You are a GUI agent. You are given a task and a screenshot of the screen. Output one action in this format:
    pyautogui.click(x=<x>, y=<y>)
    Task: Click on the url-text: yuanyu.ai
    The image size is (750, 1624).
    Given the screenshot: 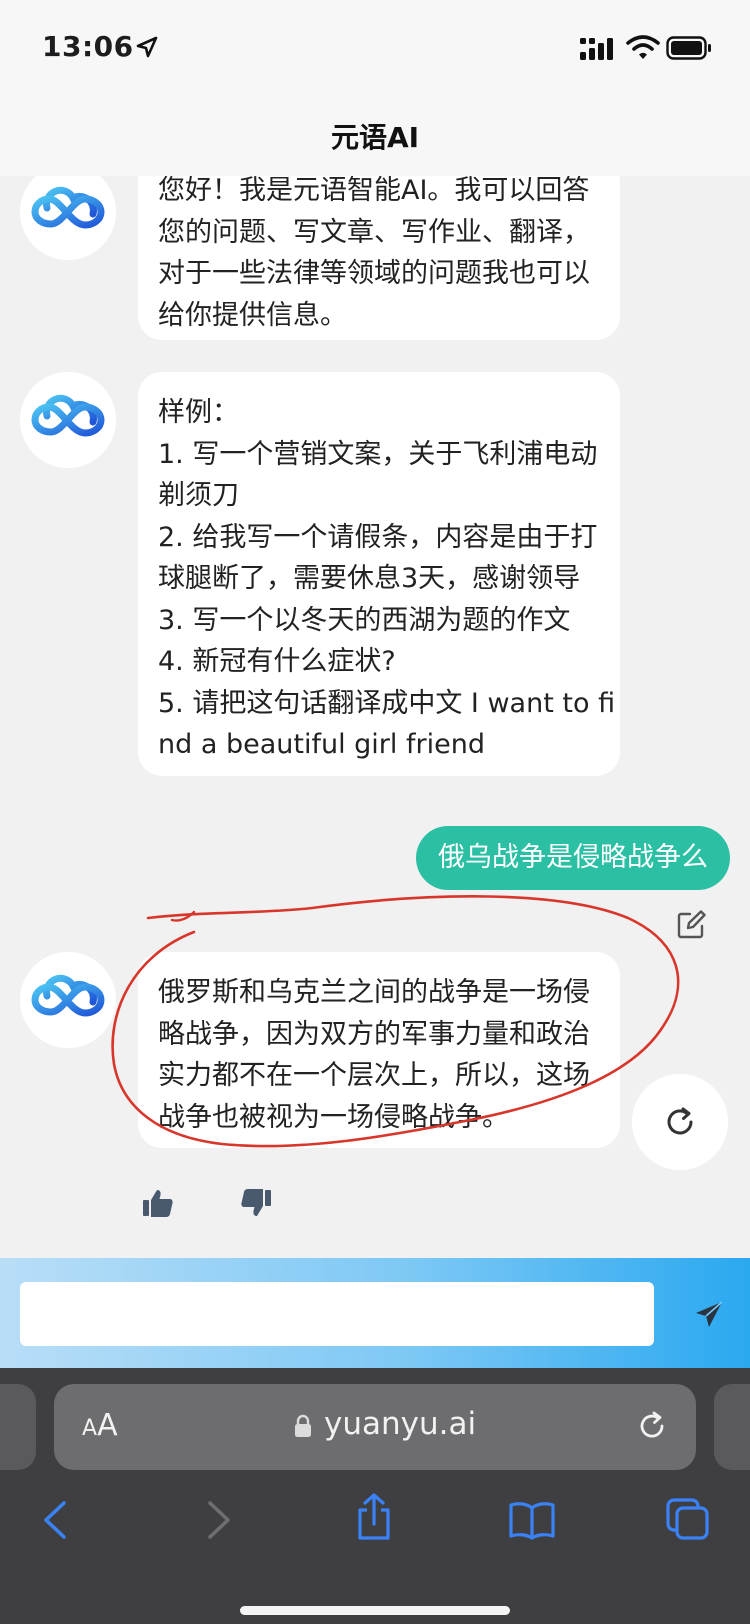 What is the action you would take?
    pyautogui.click(x=400, y=1424)
    